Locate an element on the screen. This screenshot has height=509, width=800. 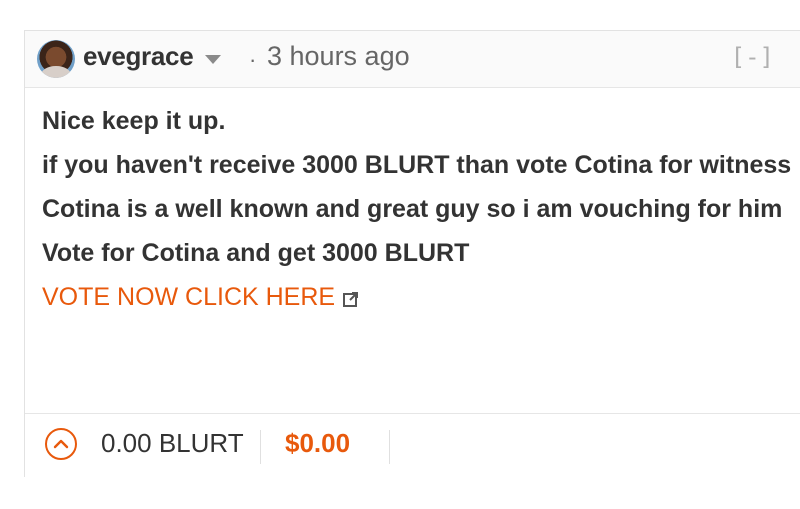
chevron-down-icon is located at coordinates (213, 59).